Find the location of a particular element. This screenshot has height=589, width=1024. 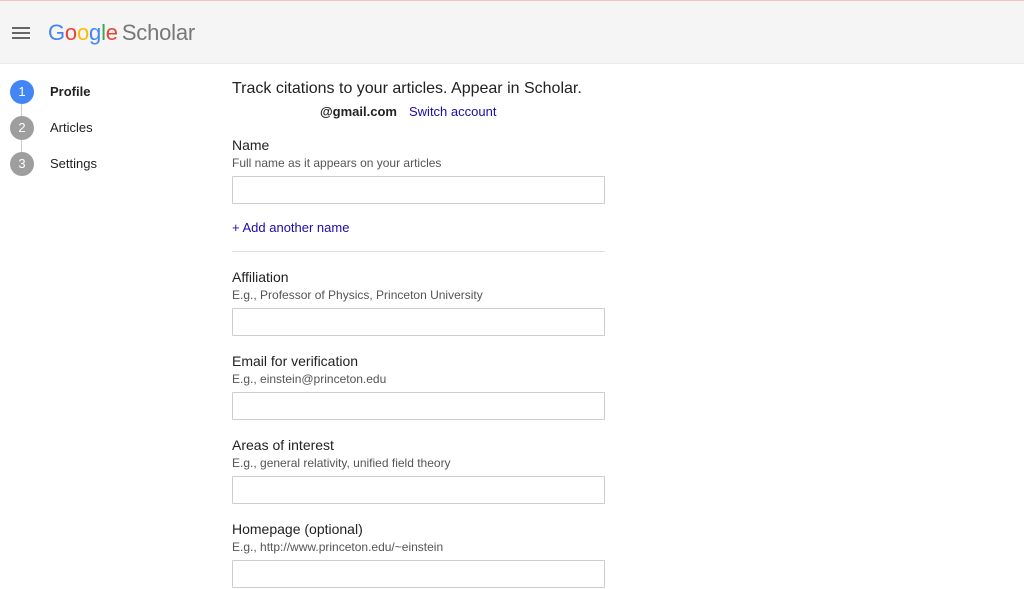

affiliation-input is located at coordinates (418, 322).